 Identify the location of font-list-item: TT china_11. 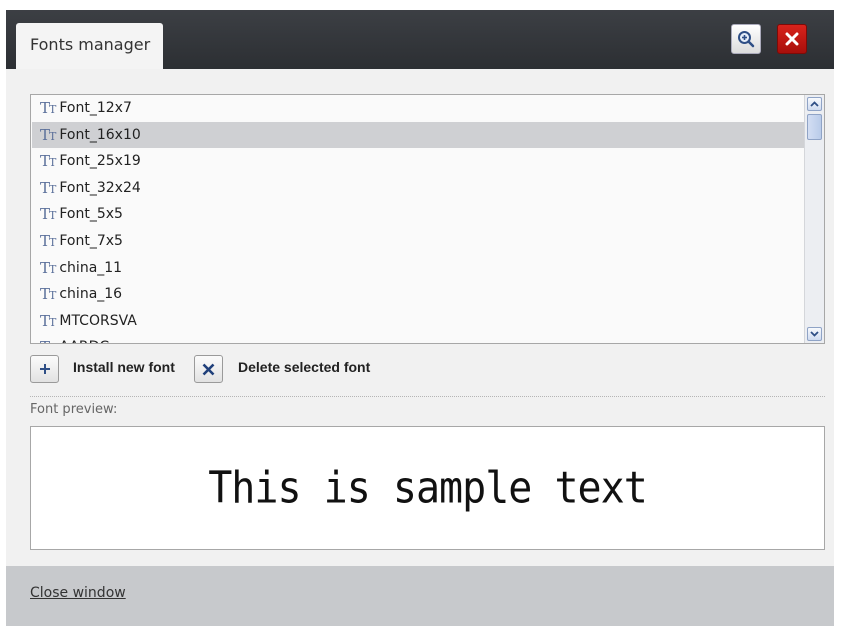
(418, 268).